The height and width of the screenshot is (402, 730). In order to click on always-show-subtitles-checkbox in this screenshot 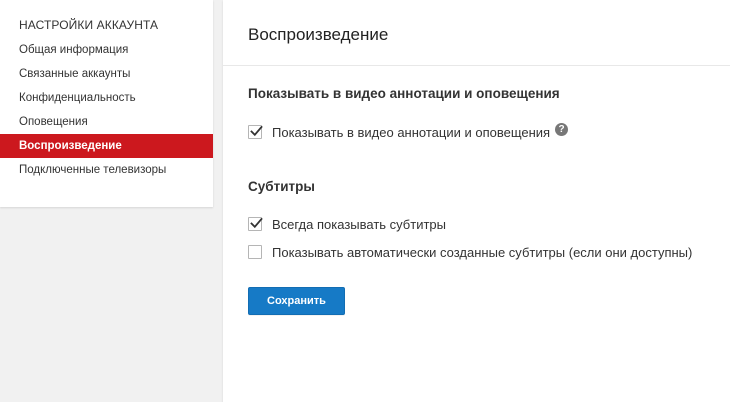, I will do `click(255, 224)`.